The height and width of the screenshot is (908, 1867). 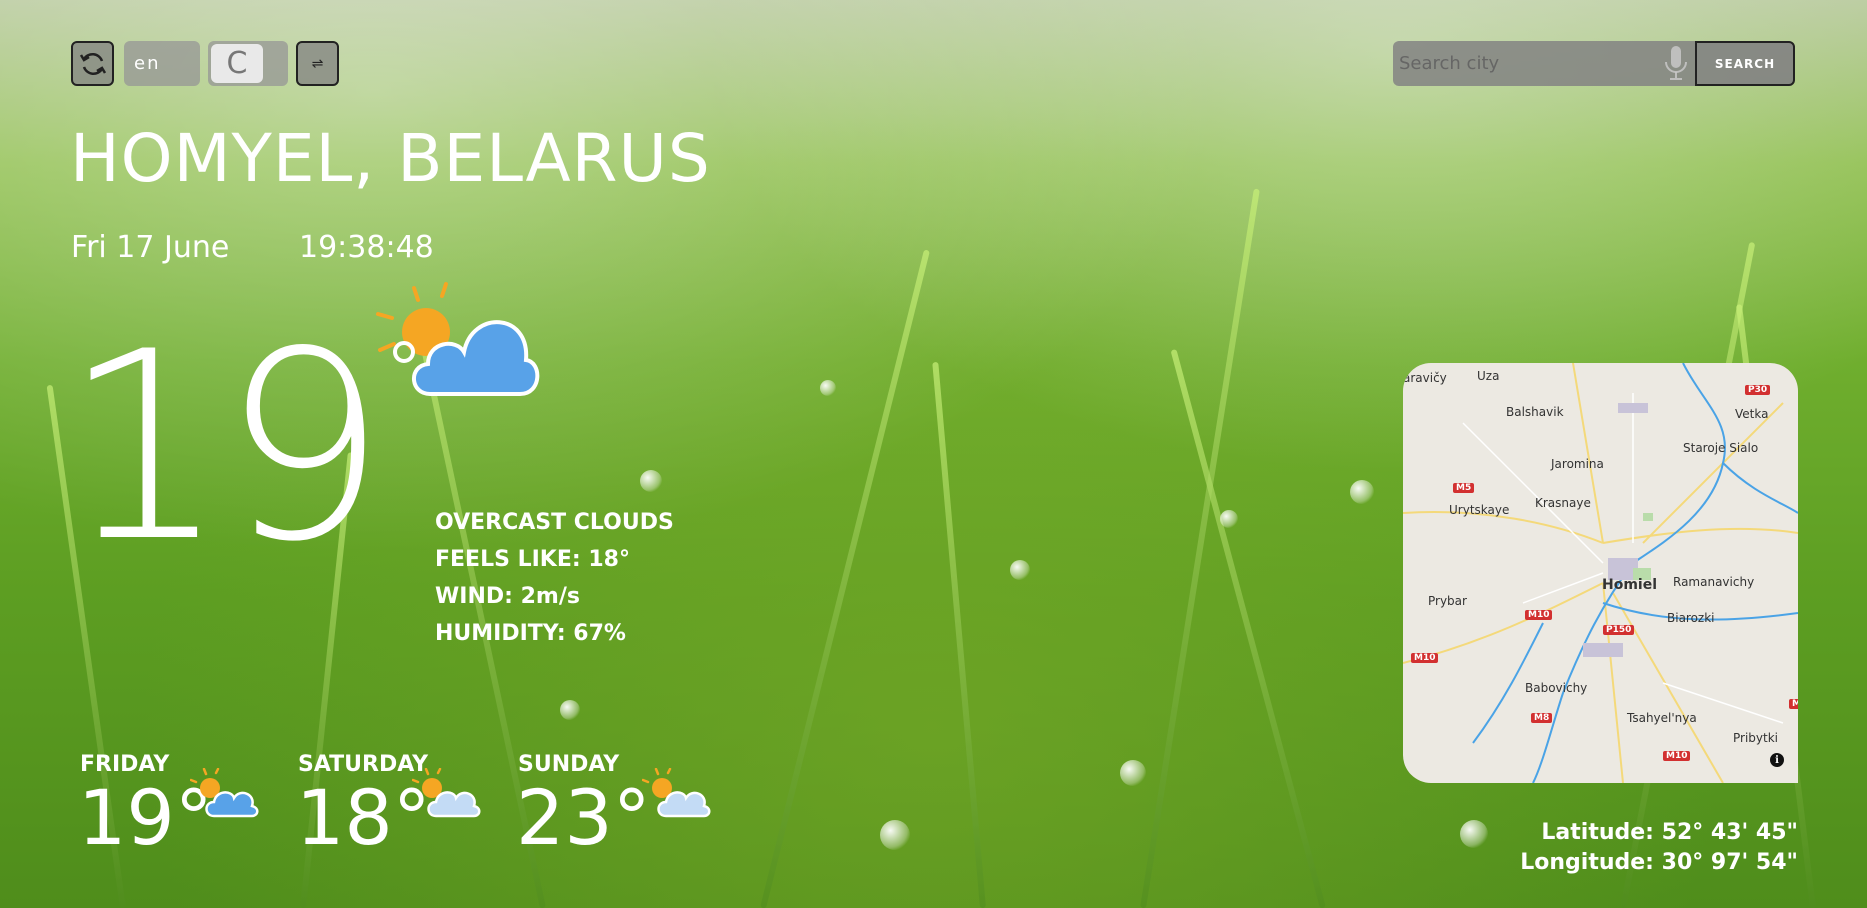 I want to click on road-badge: M8, so click(x=1542, y=718).